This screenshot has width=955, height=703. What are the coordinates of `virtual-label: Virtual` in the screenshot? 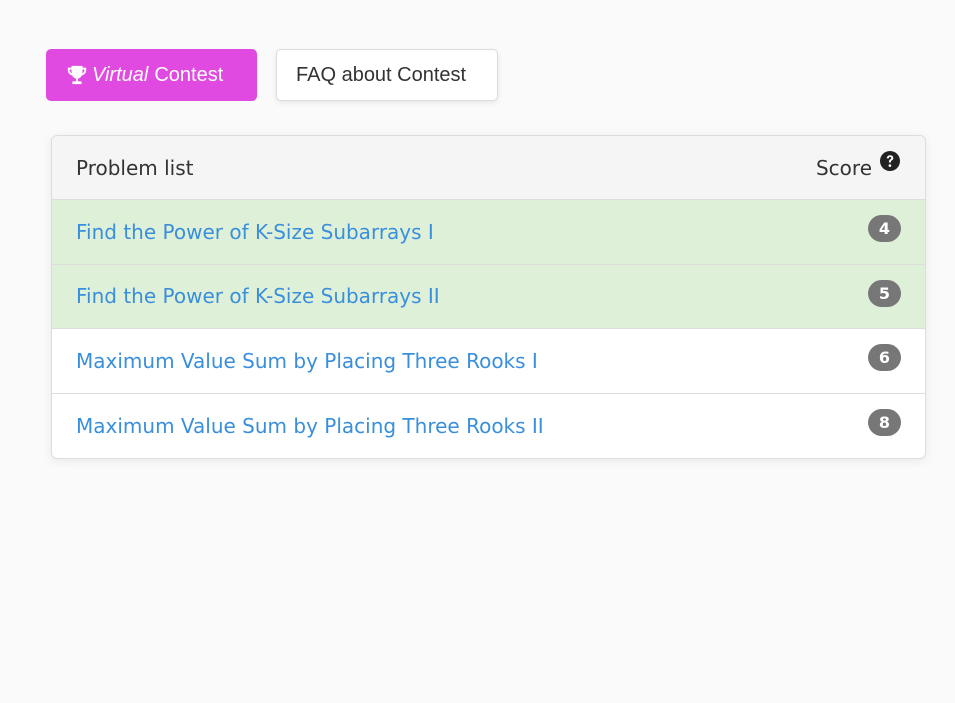 It's located at (120, 74).